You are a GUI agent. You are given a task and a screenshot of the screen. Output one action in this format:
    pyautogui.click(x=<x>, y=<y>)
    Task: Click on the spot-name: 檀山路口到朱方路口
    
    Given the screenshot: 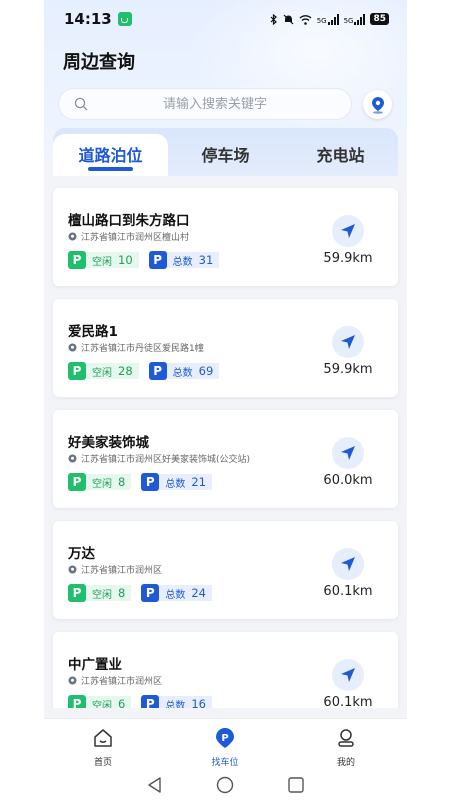 What is the action you would take?
    pyautogui.click(x=129, y=221)
    